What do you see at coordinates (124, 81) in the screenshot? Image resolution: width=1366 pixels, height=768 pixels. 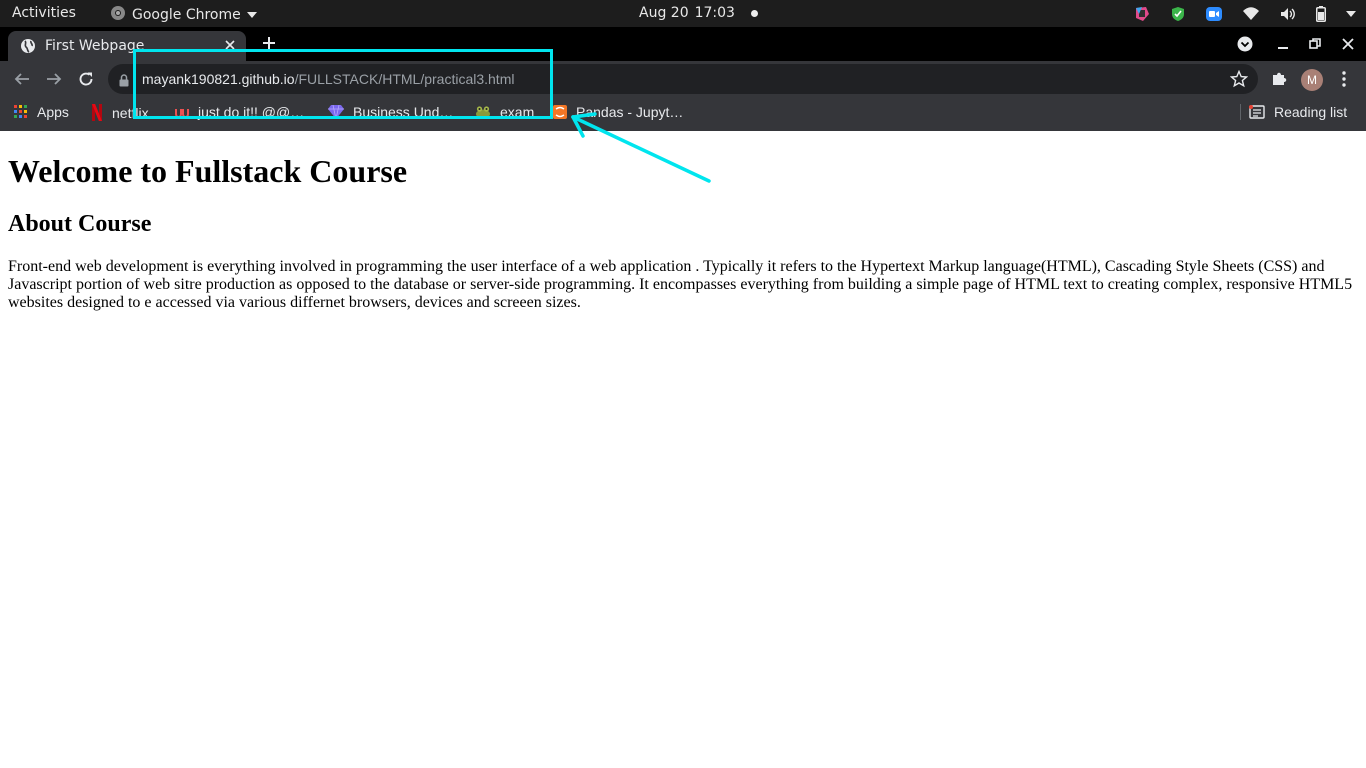 I see `lock-icon` at bounding box center [124, 81].